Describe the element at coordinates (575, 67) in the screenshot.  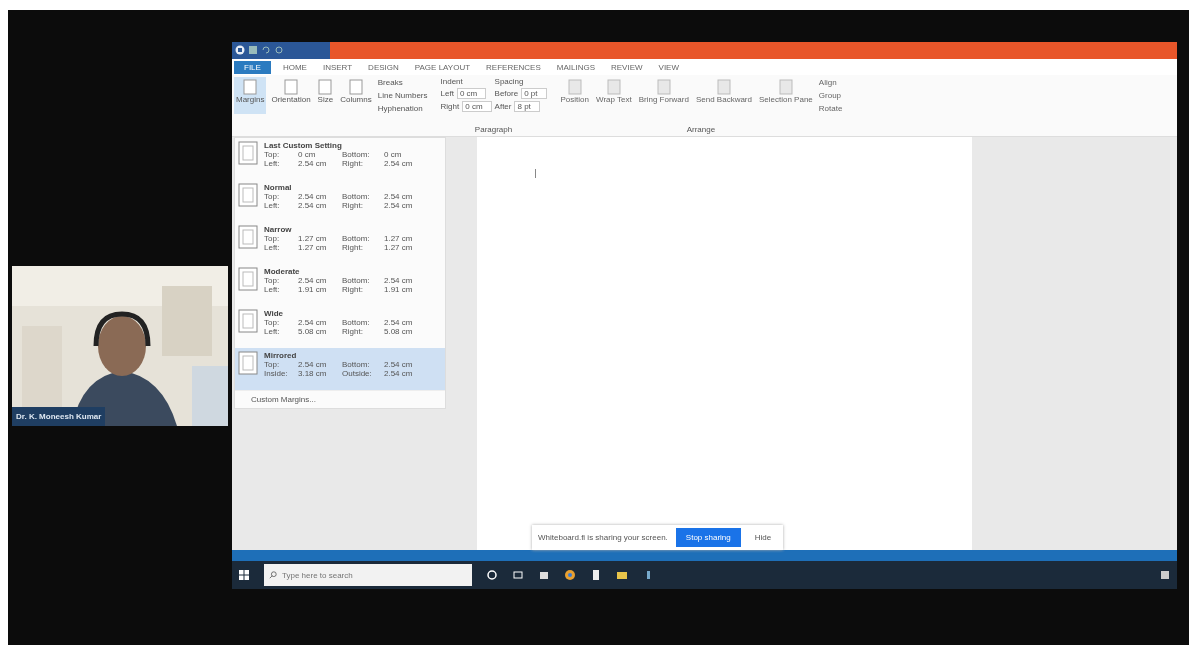
I see `ribbon-tab: MAILINGS` at that location.